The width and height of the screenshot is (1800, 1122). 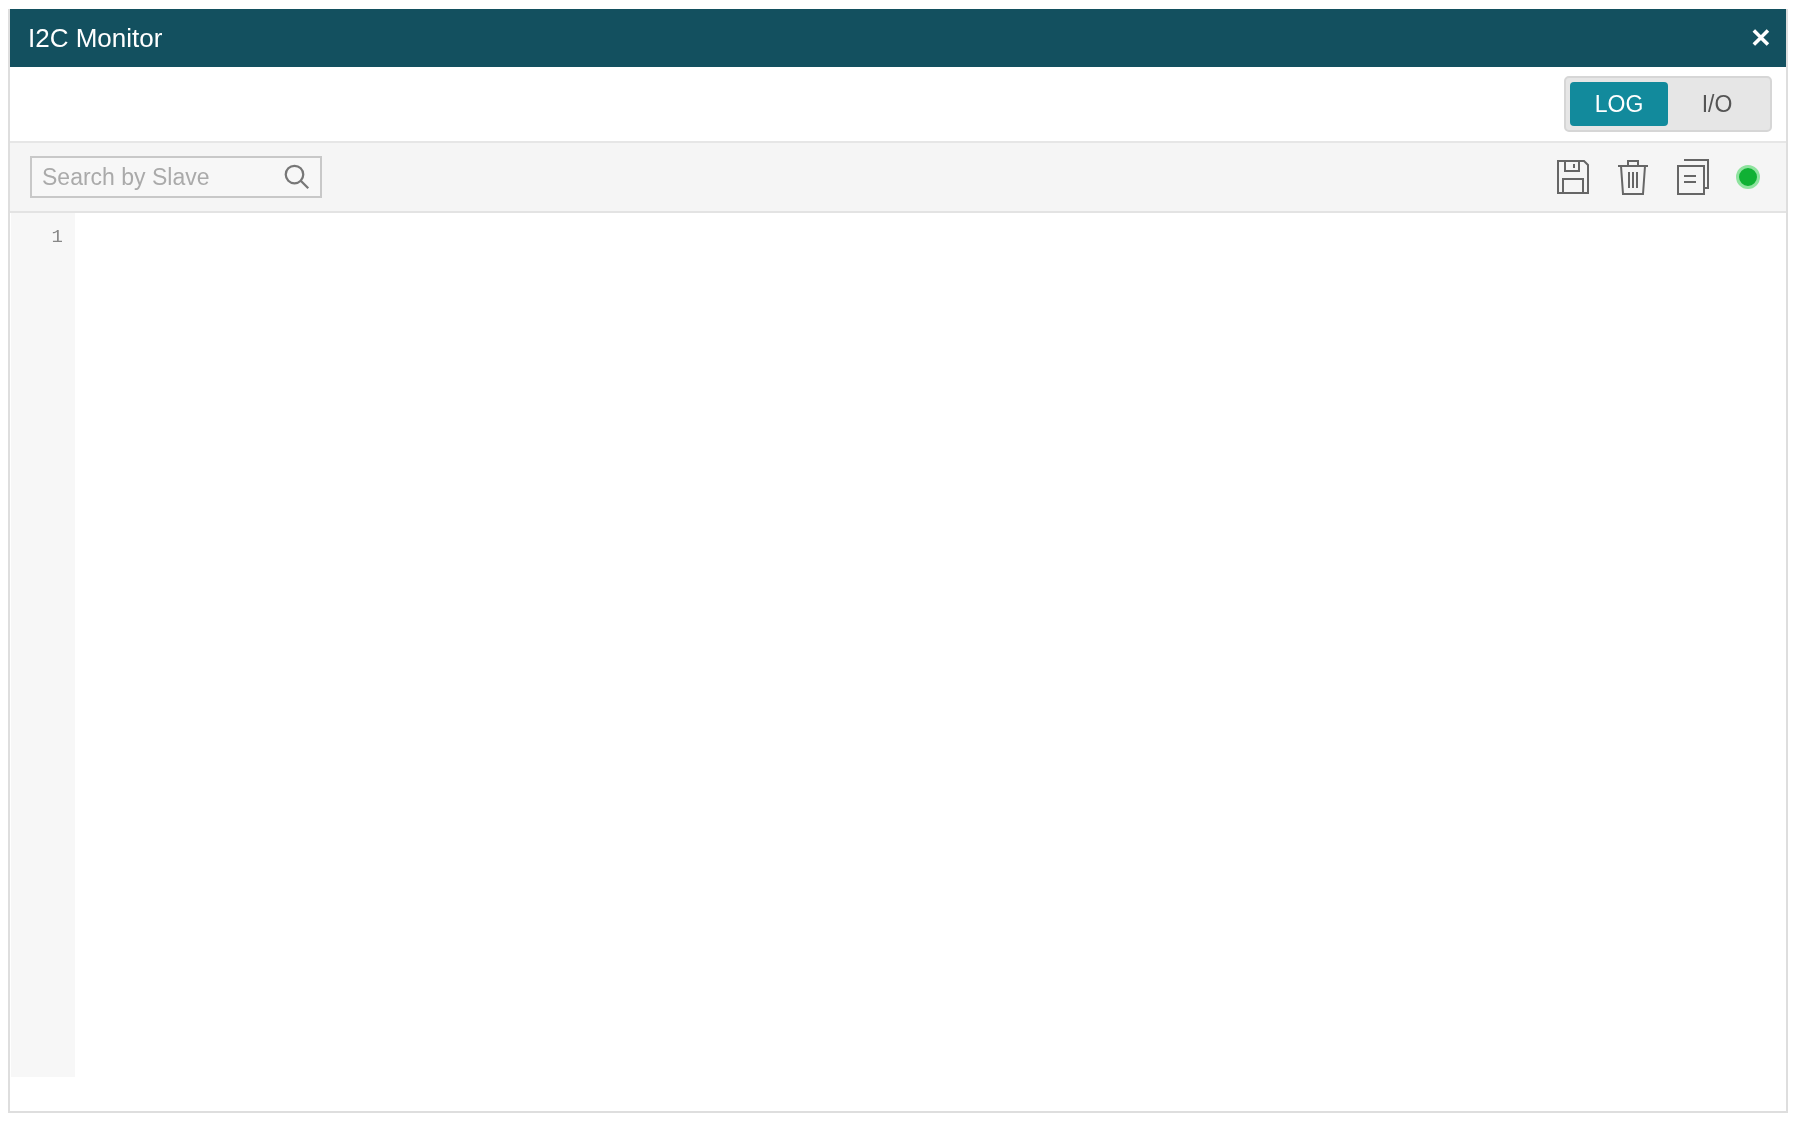 What do you see at coordinates (57, 237) in the screenshot?
I see `line-number: 1` at bounding box center [57, 237].